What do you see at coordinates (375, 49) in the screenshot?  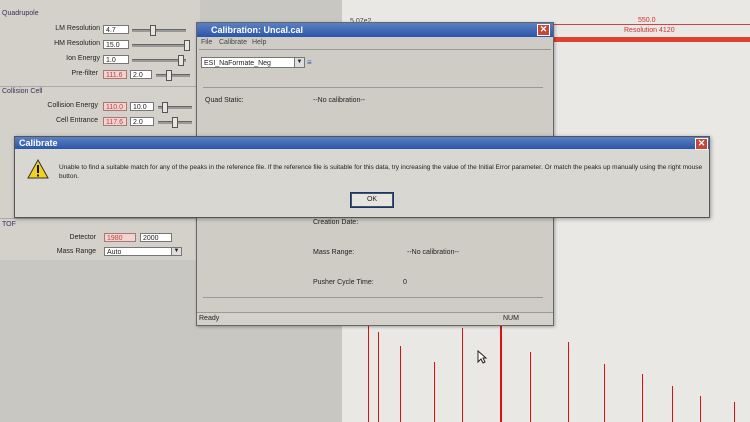 I see `menu-divider` at bounding box center [375, 49].